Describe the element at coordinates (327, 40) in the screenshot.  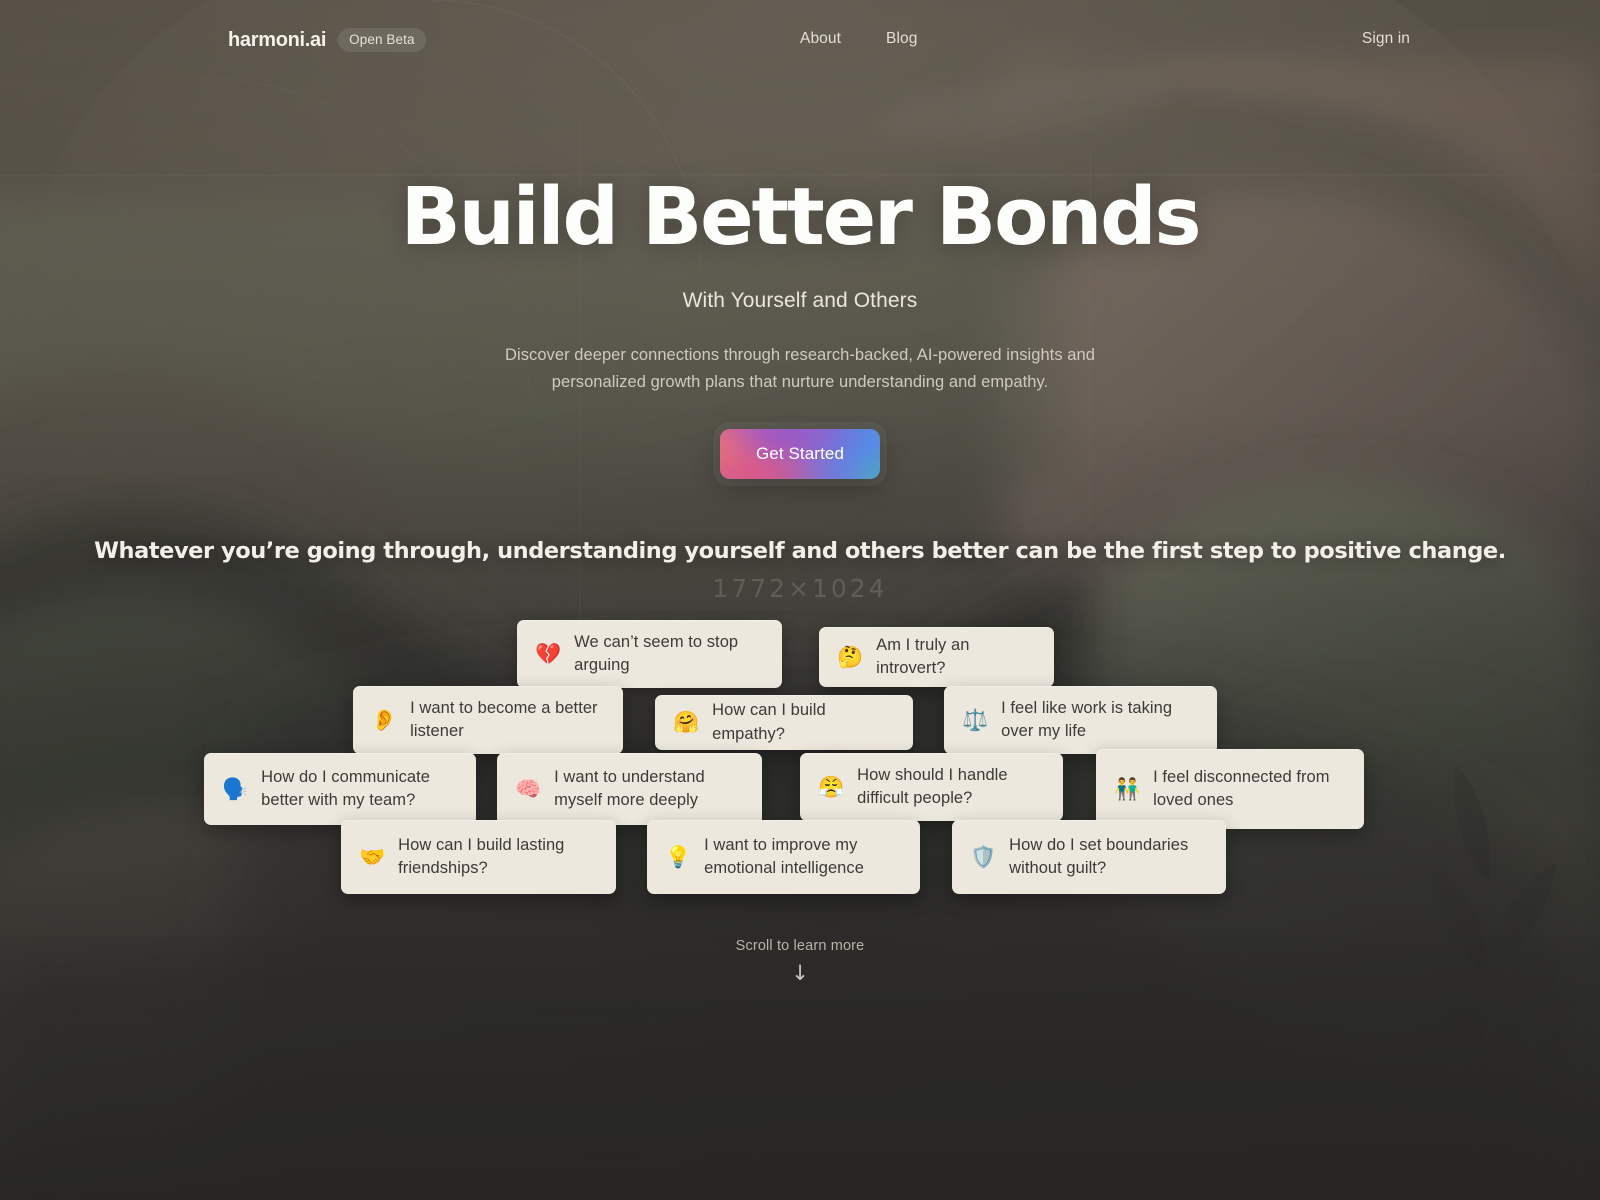
I see `brand-area: harmoni.ai Open Beta` at that location.